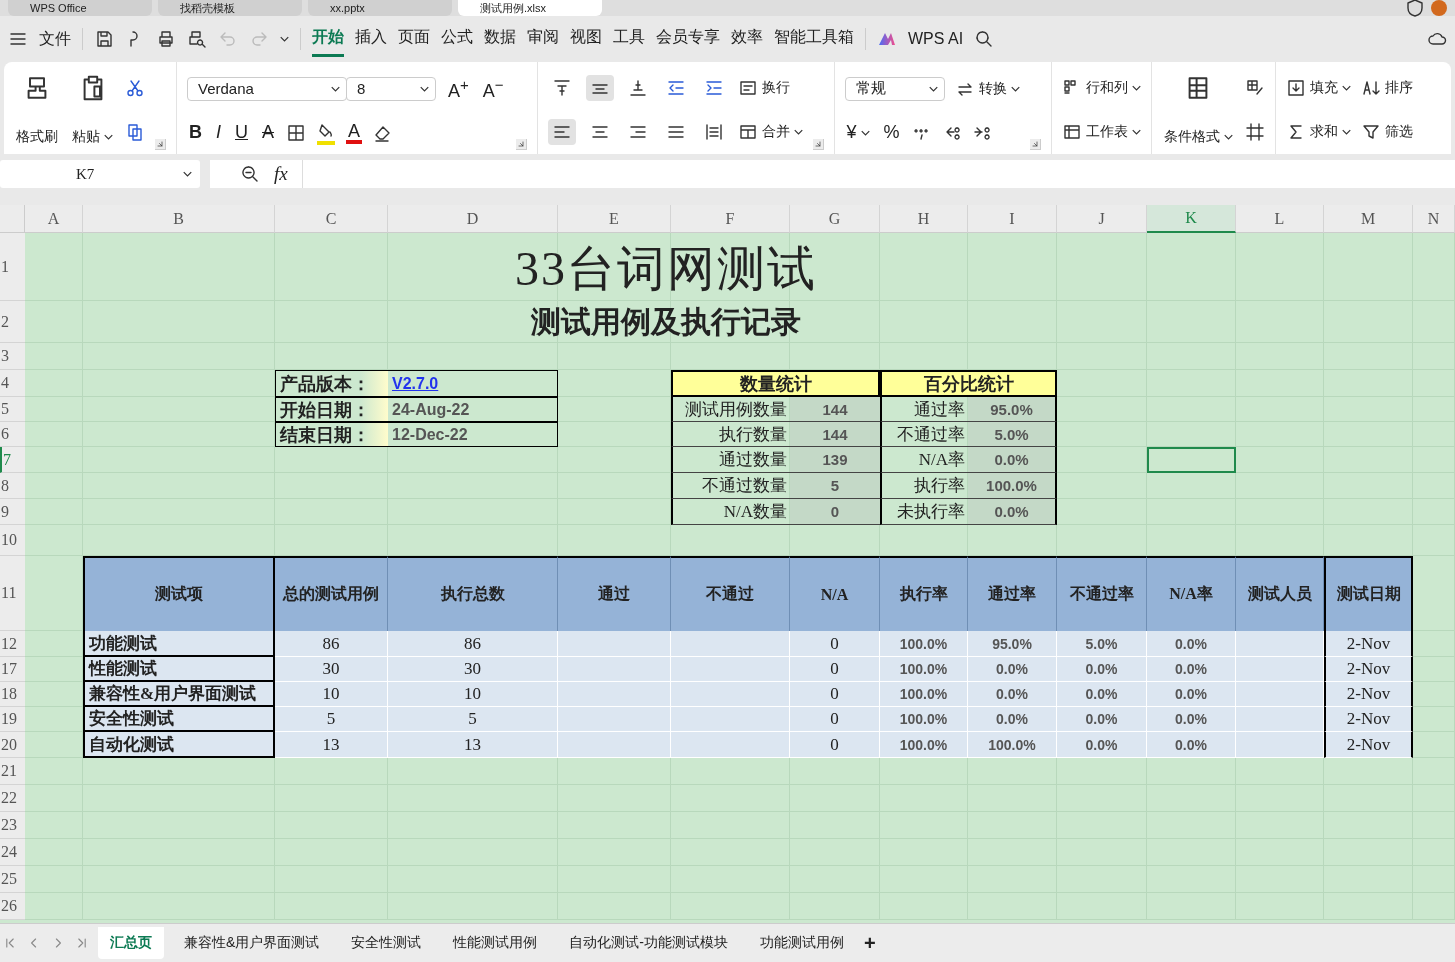  I want to click on paste-button: 粘贴, so click(92, 110).